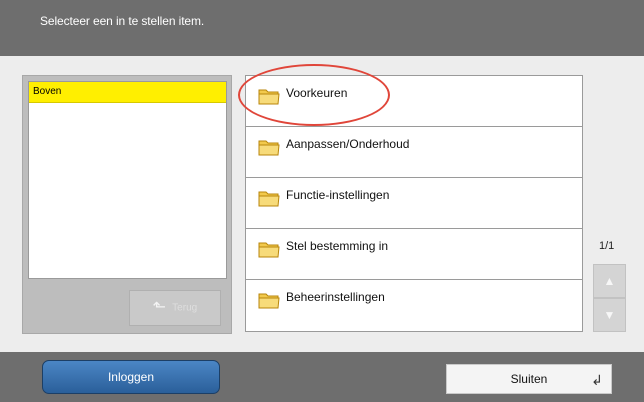 The image size is (644, 402). I want to click on header-bar: Selecteer een in te stellen item., so click(322, 28).